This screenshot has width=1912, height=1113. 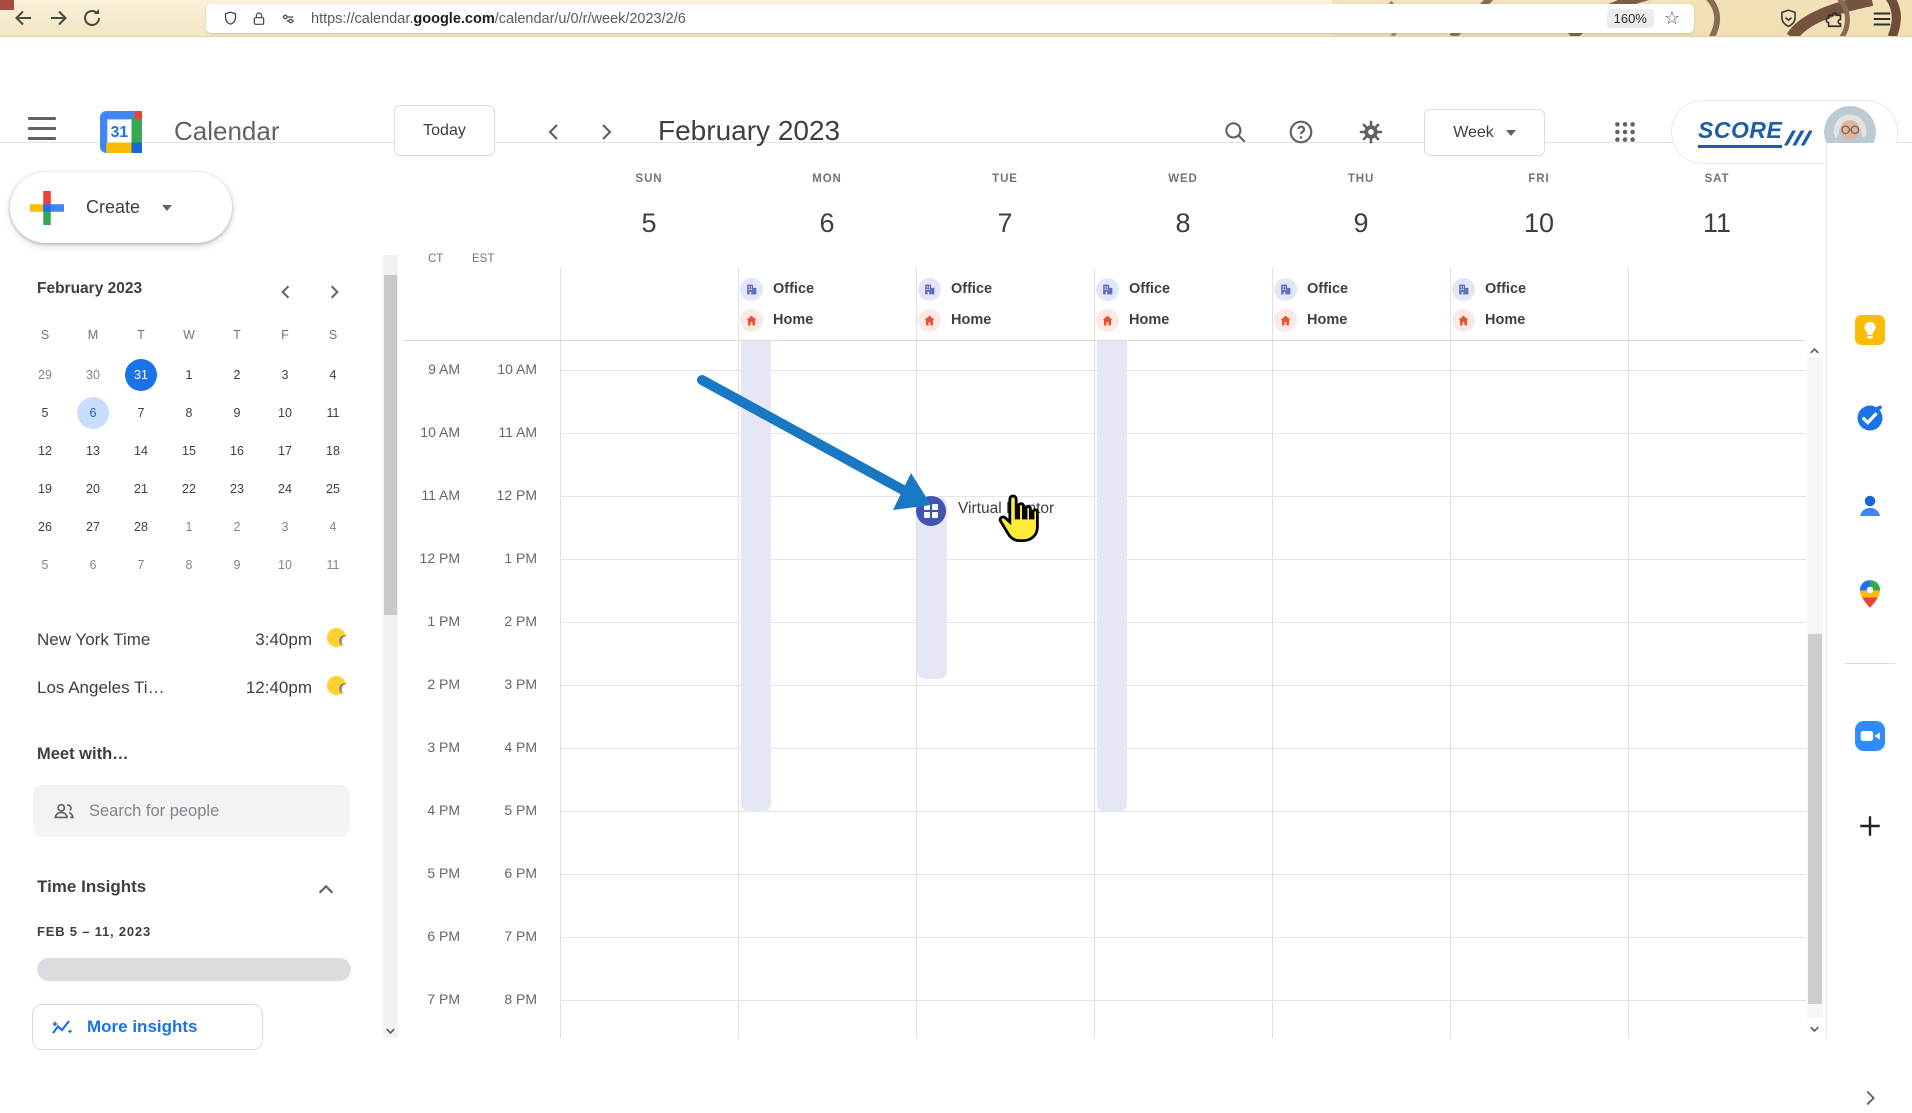 What do you see at coordinates (93, 489) in the screenshot?
I see `mini-calendar-day: 20` at bounding box center [93, 489].